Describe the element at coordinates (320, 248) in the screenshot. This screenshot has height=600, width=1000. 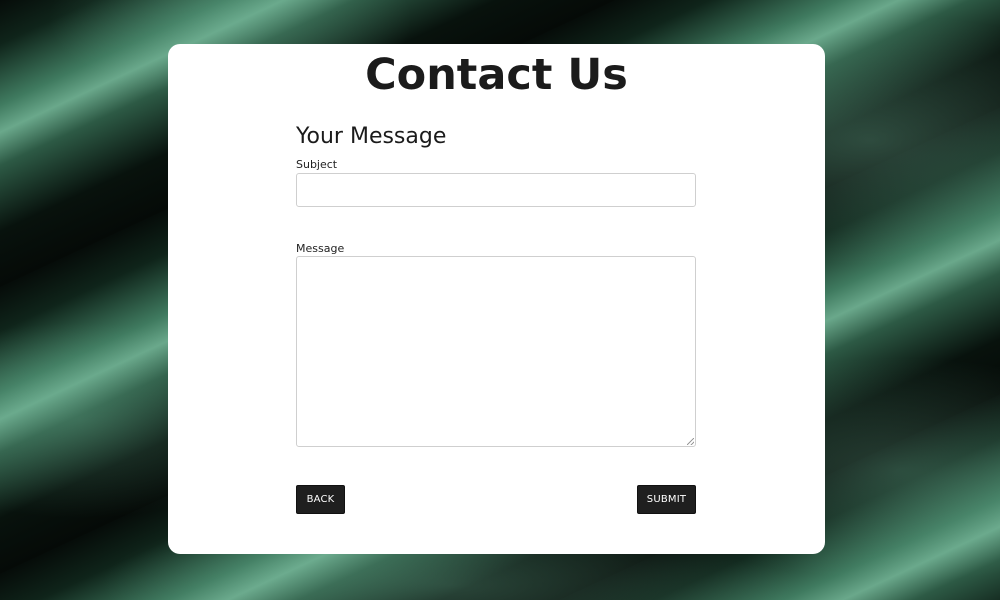
I see `message-label: Message` at that location.